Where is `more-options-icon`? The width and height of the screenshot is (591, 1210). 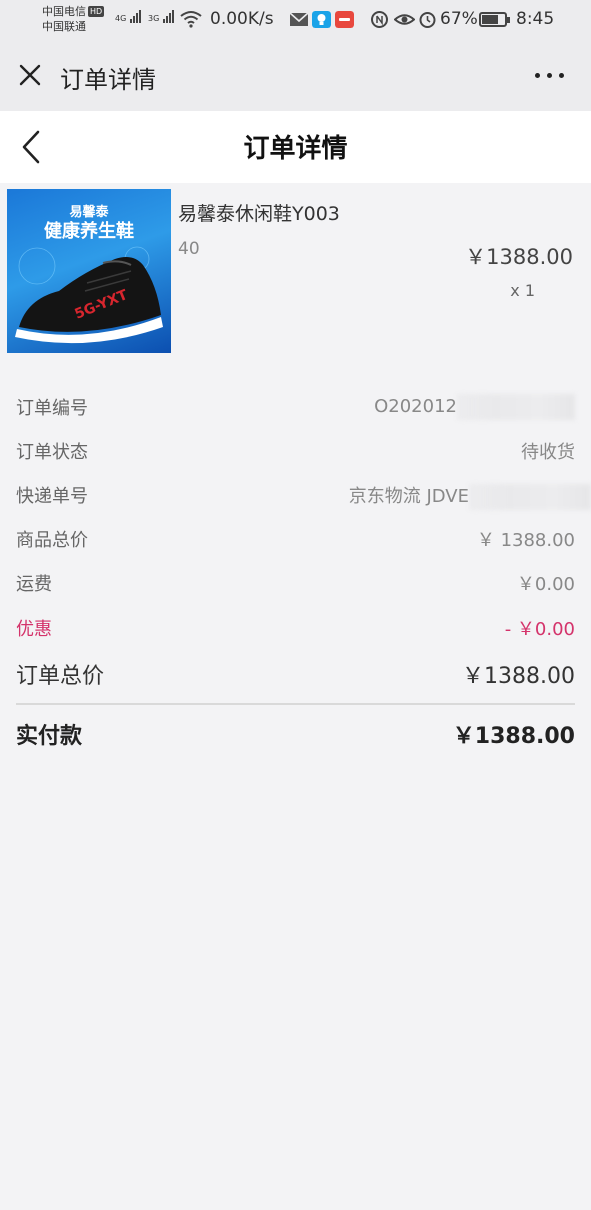
more-options-icon is located at coordinates (550, 76).